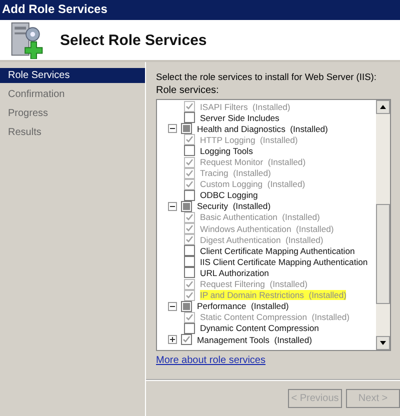 Image resolution: width=400 pixels, height=416 pixels. Describe the element at coordinates (245, 107) in the screenshot. I see `role-service-label: ISAPI Filters (Installed)` at that location.